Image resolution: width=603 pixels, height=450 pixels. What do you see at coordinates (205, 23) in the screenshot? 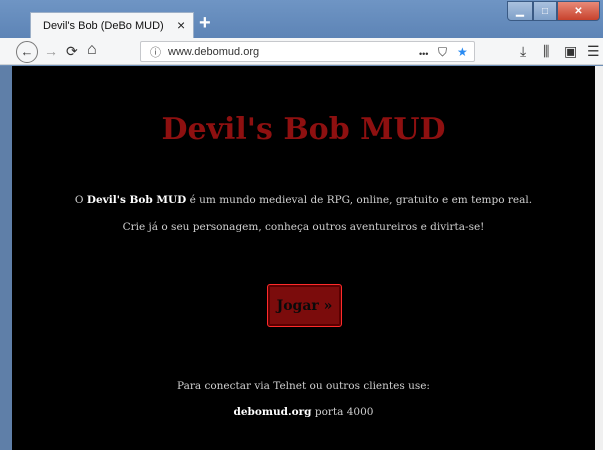
I see `new-tab-button: +` at bounding box center [205, 23].